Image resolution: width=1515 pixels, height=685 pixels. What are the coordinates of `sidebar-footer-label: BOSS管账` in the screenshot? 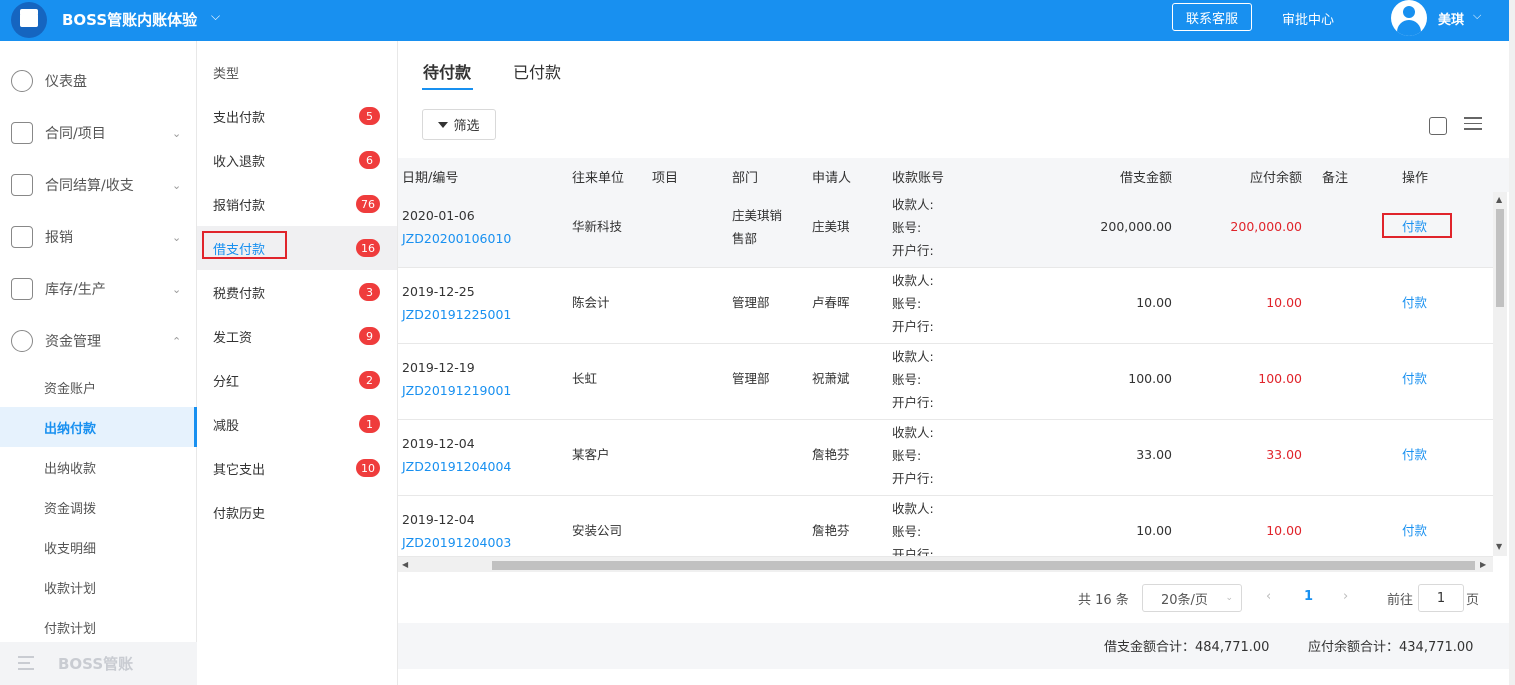 It's located at (96, 664).